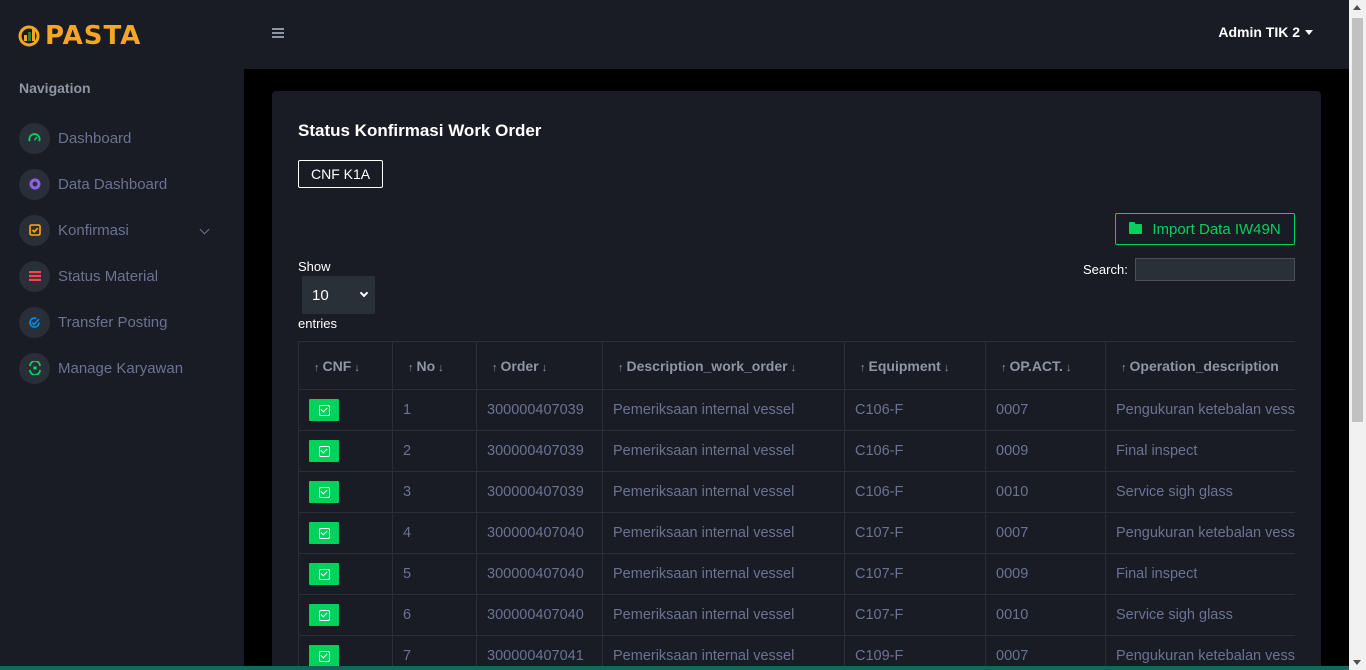 This screenshot has height=670, width=1366. What do you see at coordinates (113, 322) in the screenshot?
I see `sidebar-item-label: Transfer Posting` at bounding box center [113, 322].